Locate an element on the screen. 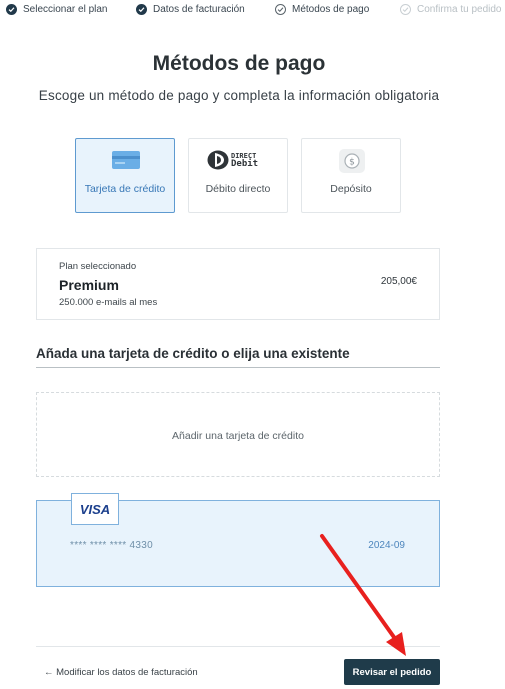 Image resolution: width=505 pixels, height=689 pixels. plan-name: Premium is located at coordinates (89, 285).